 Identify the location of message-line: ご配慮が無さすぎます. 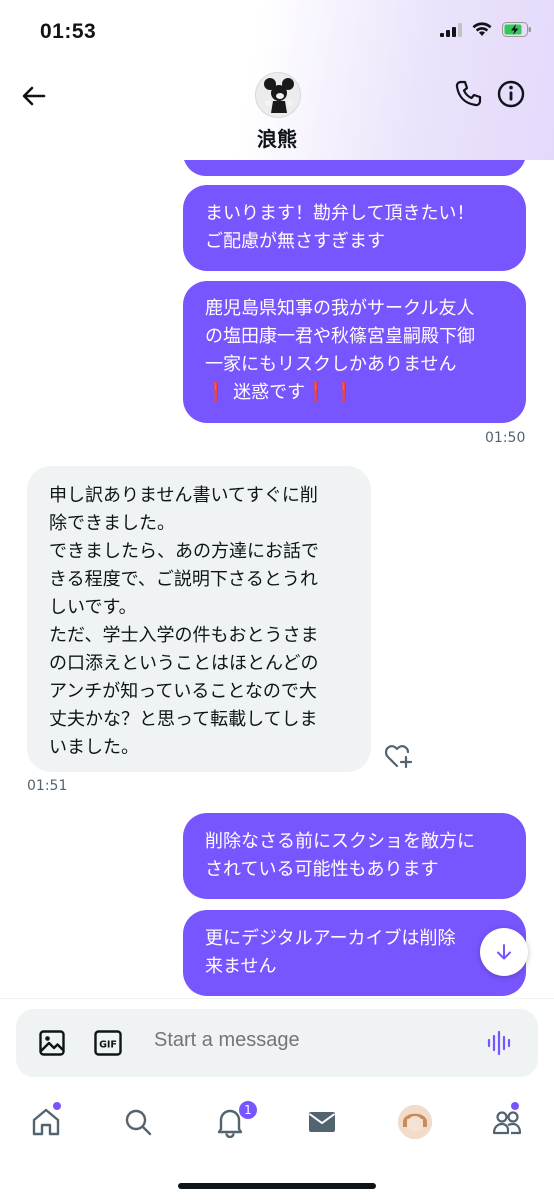
(295, 241).